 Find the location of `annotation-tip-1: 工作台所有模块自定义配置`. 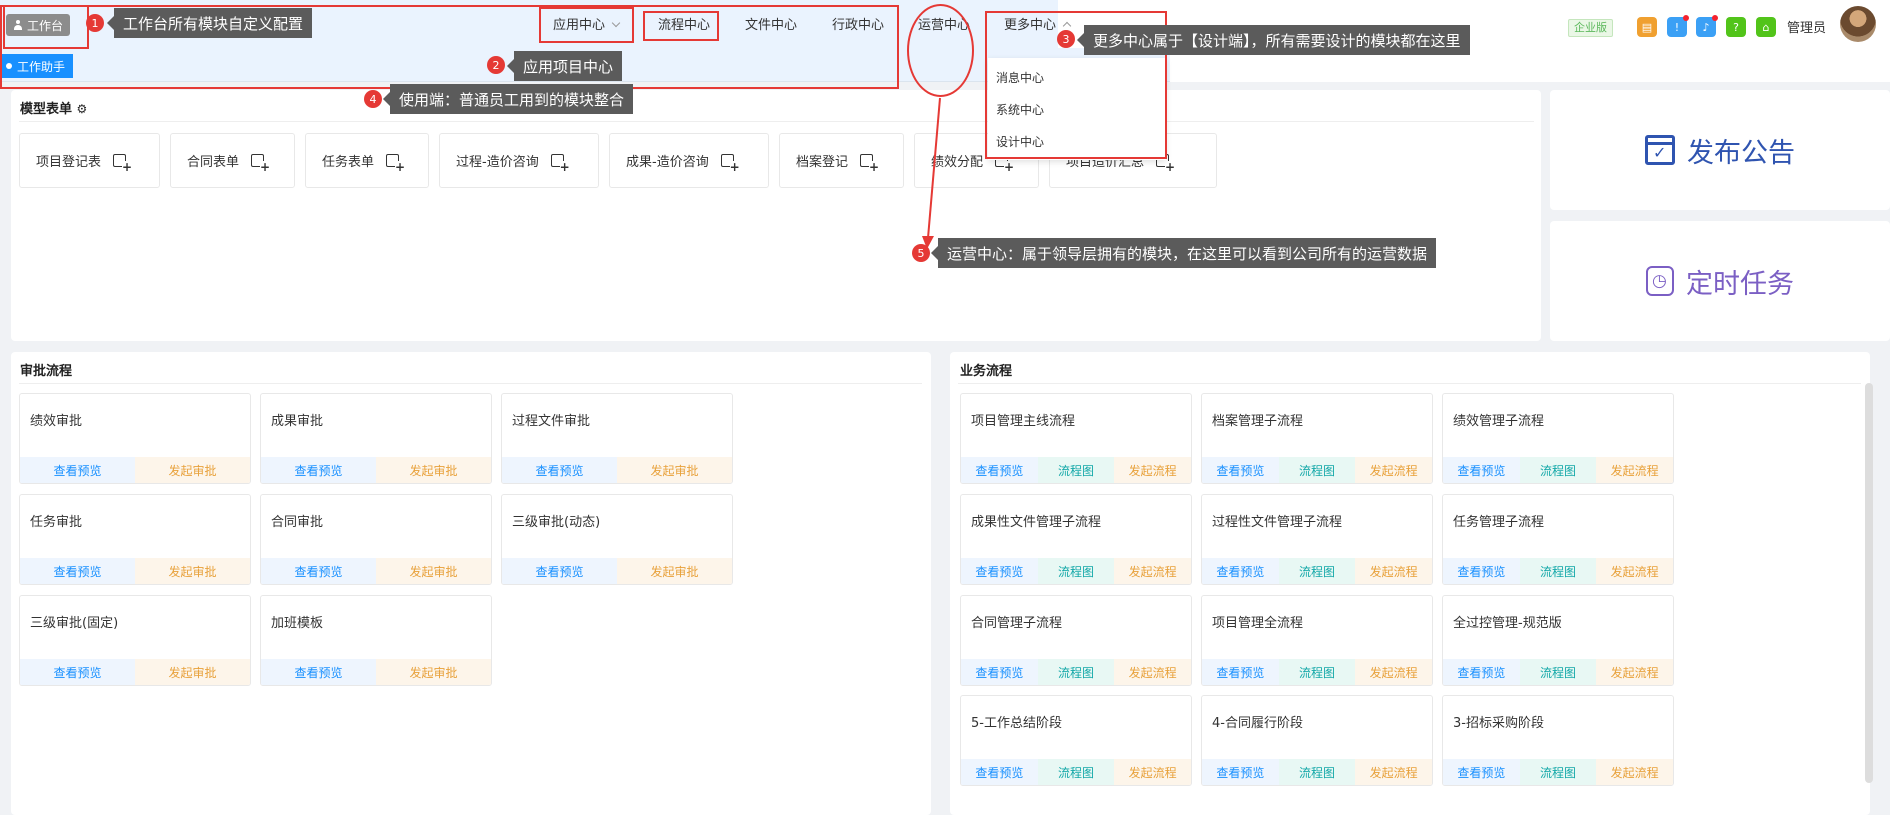

annotation-tip-1: 工作台所有模块自定义配置 is located at coordinates (209, 23).